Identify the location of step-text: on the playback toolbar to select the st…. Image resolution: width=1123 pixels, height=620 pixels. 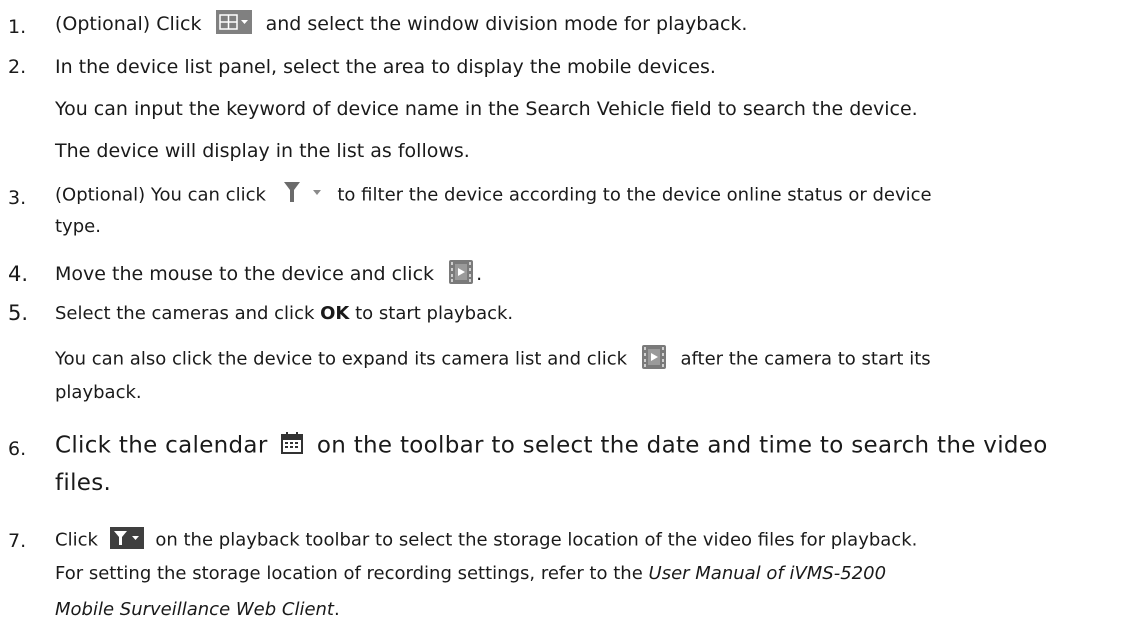
(536, 540).